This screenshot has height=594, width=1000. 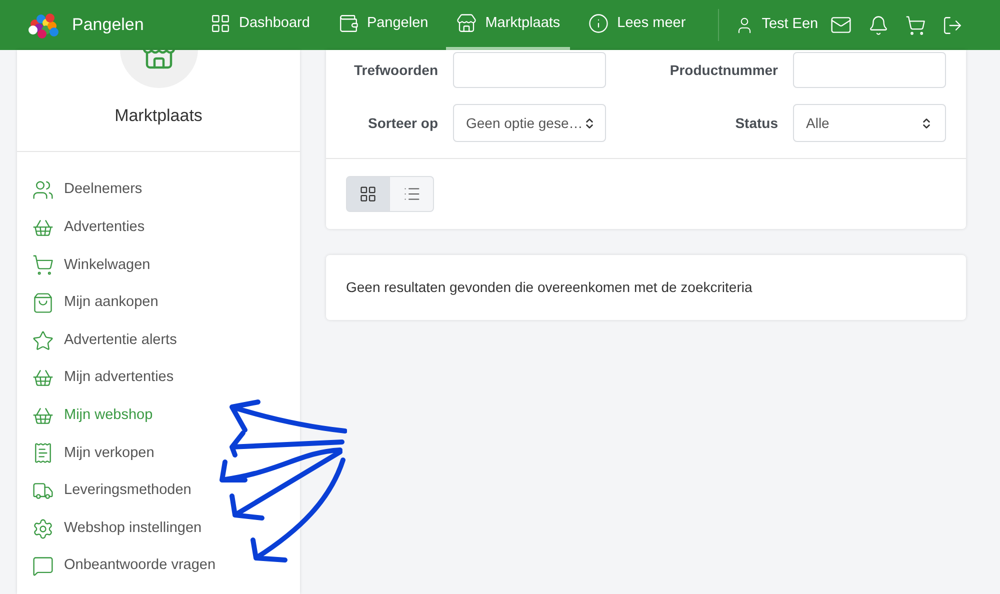 I want to click on no-results-message: Geen resultaten gevonden die overeenkomen met de zoekcriteria, so click(x=550, y=287).